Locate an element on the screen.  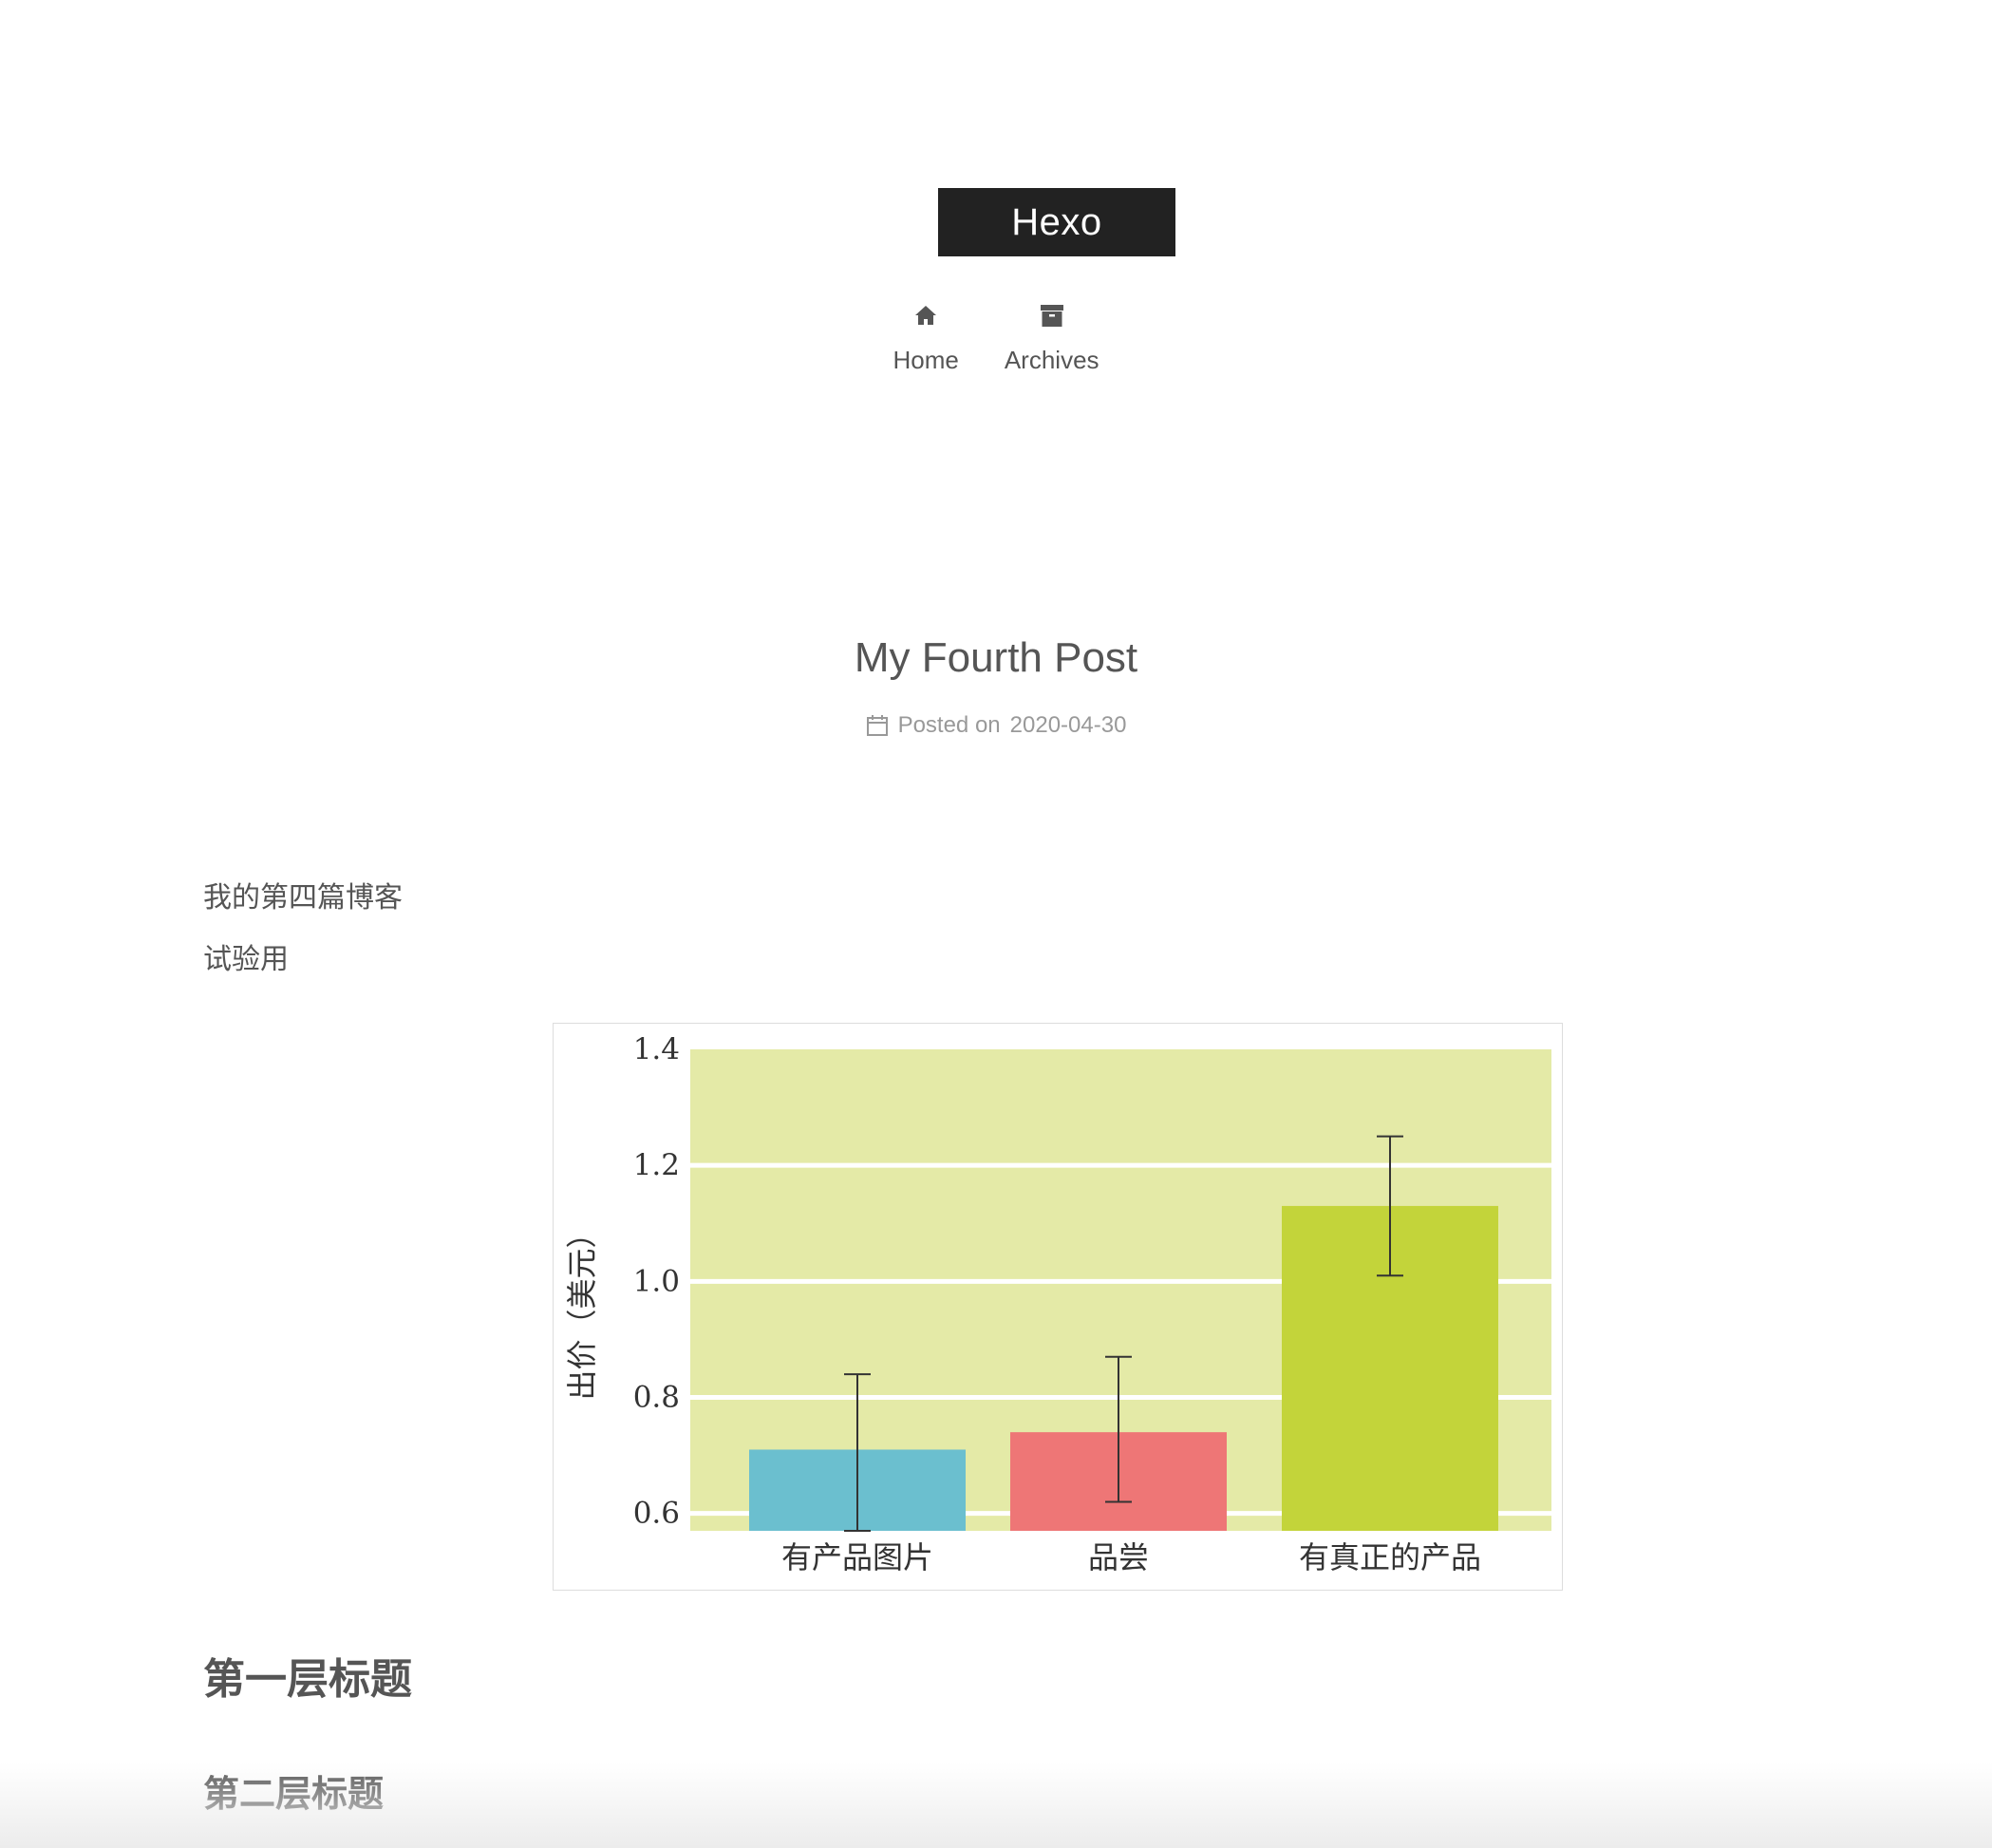
y-tick-label: 1.4 is located at coordinates (656, 1049).